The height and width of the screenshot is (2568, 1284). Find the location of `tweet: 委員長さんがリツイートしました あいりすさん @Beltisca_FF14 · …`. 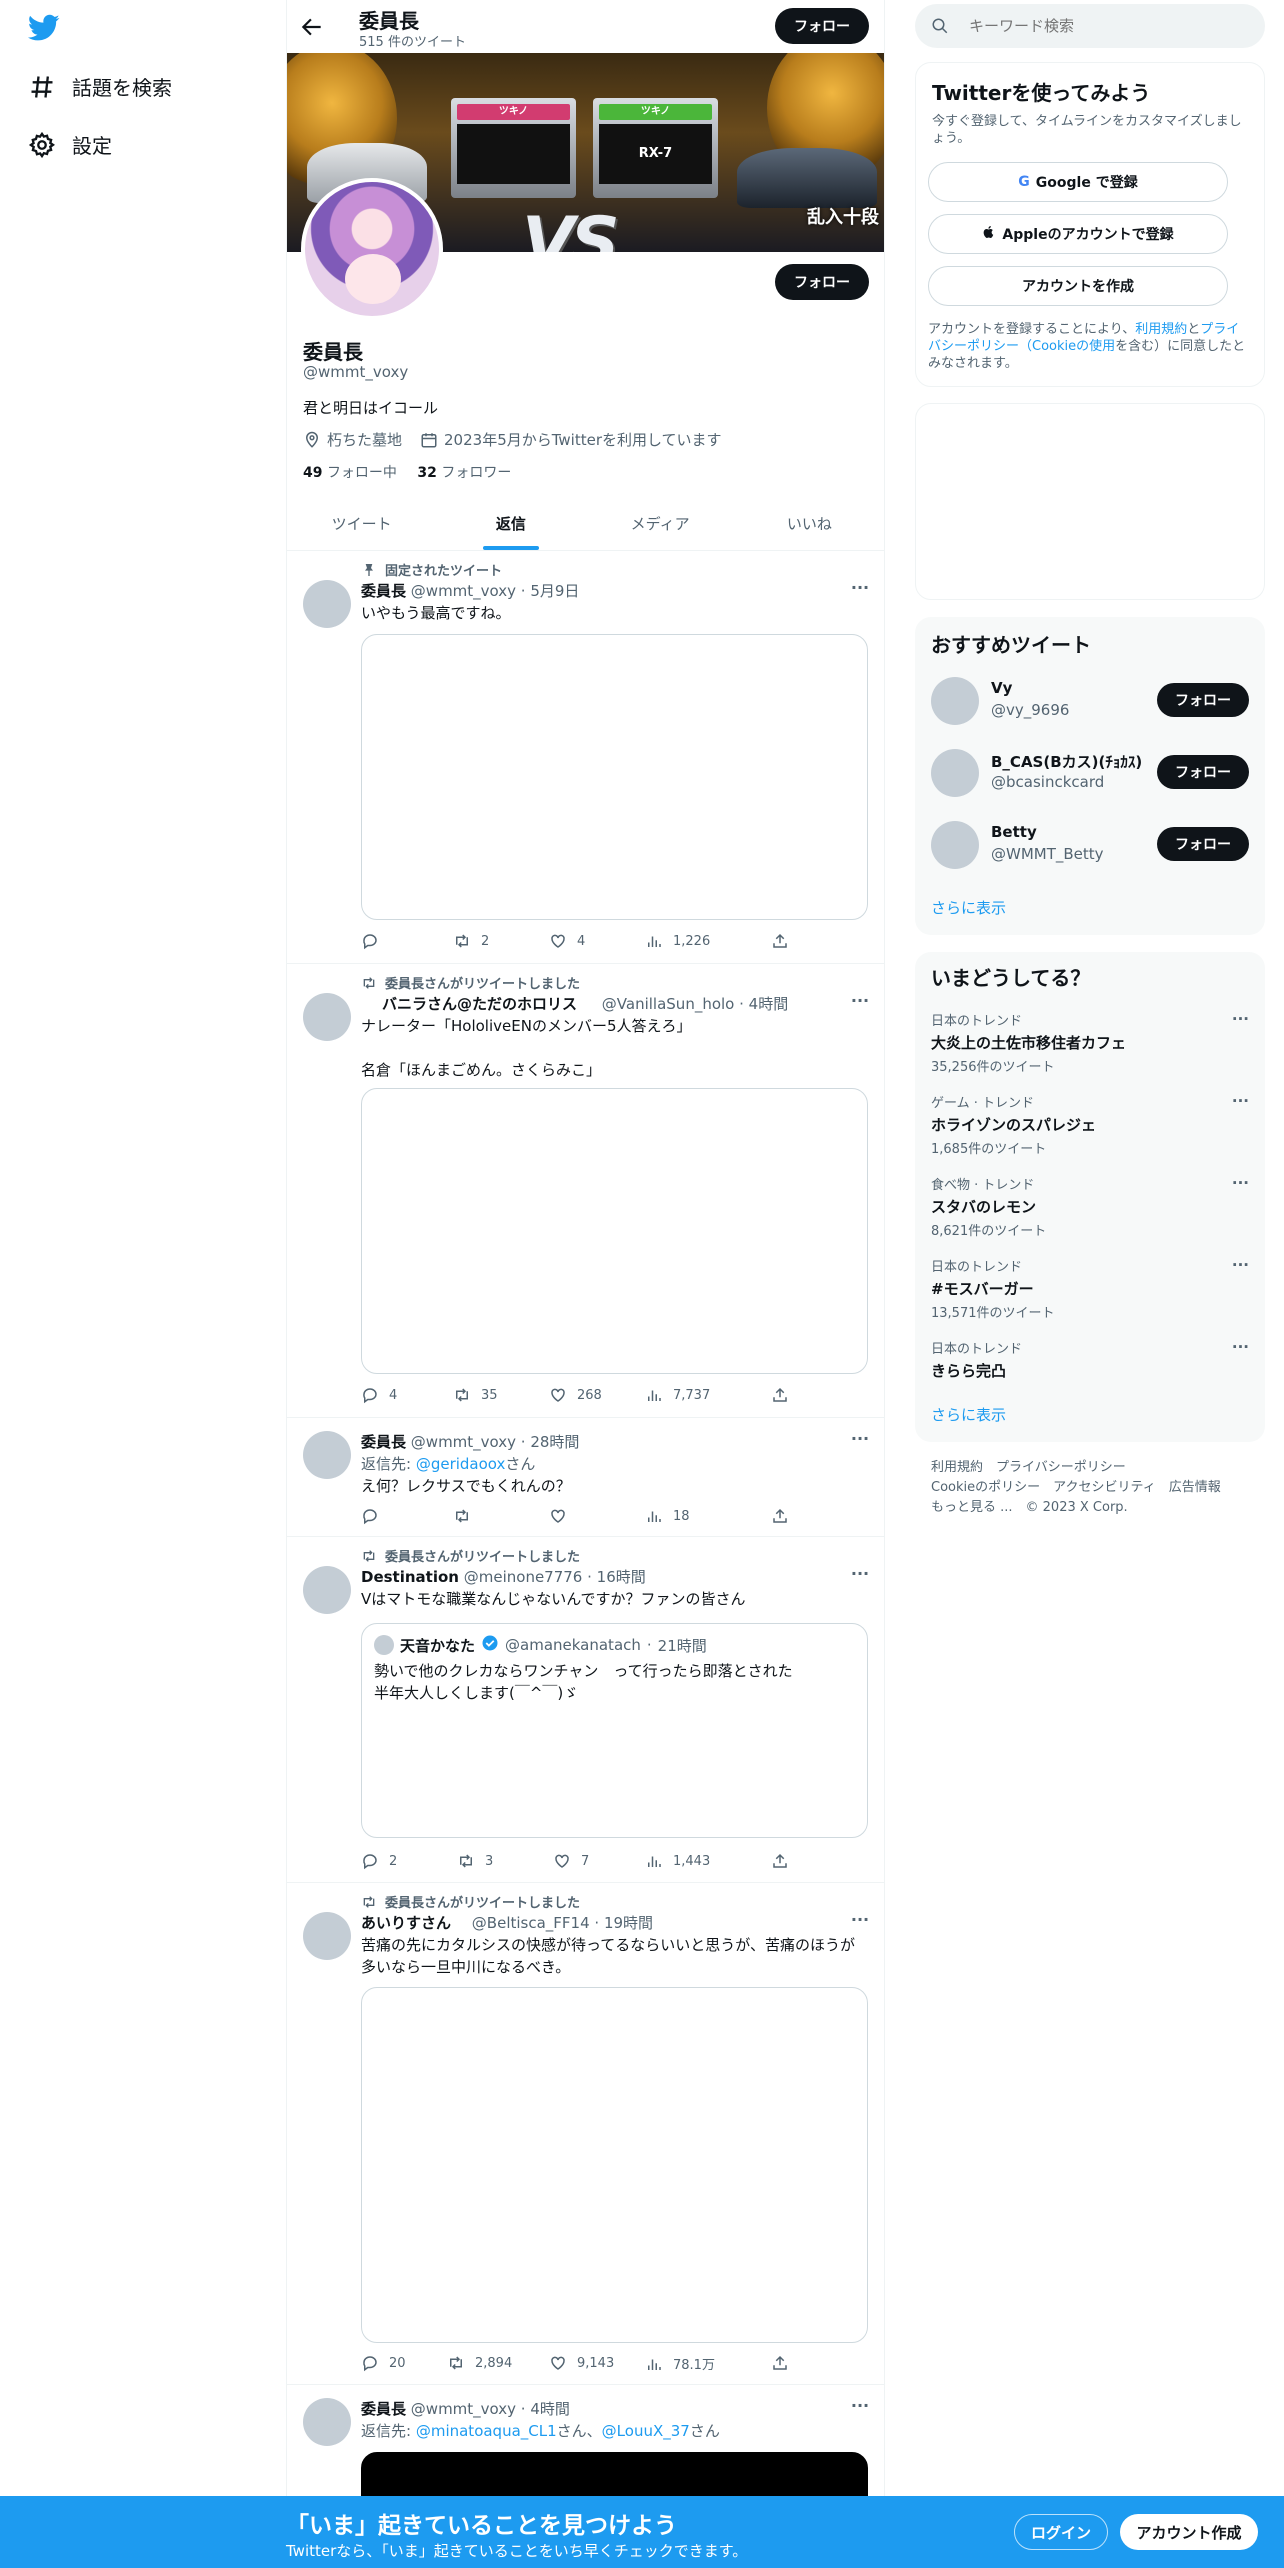

tweet: 委員長さんがリツイートしました あいりすさん @Beltisca_FF14 · … is located at coordinates (585, 2134).